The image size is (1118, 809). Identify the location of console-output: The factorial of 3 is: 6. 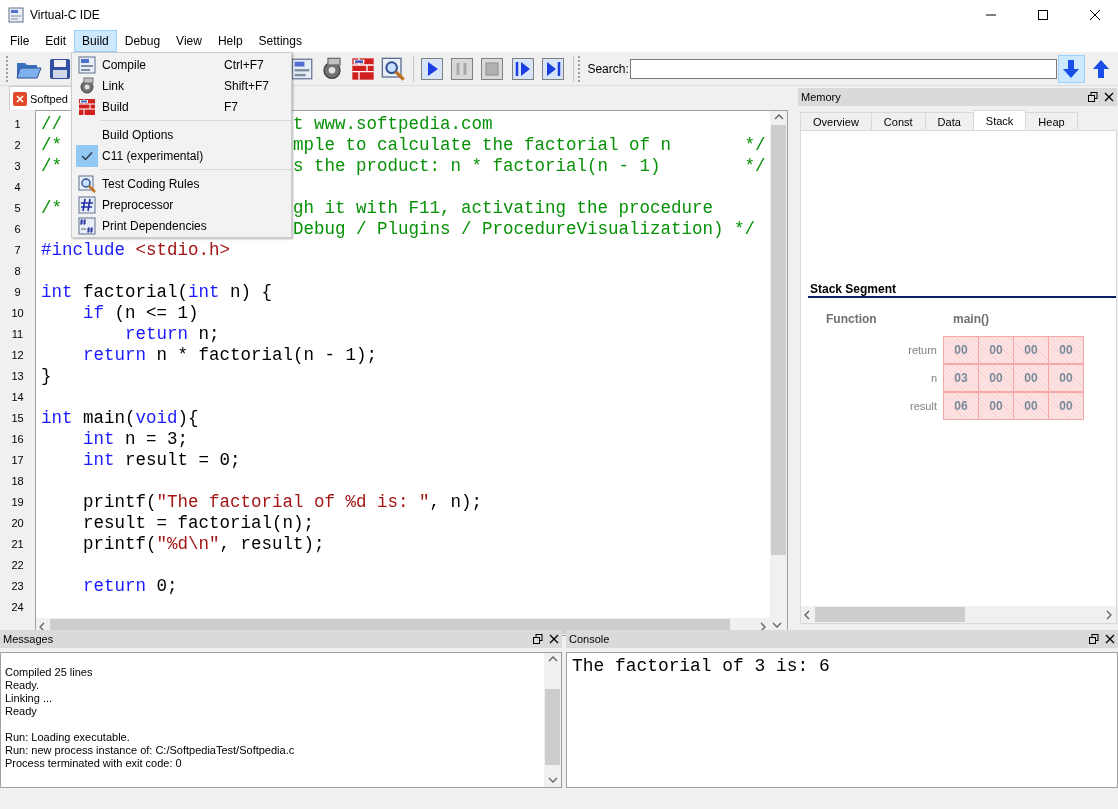
(701, 666).